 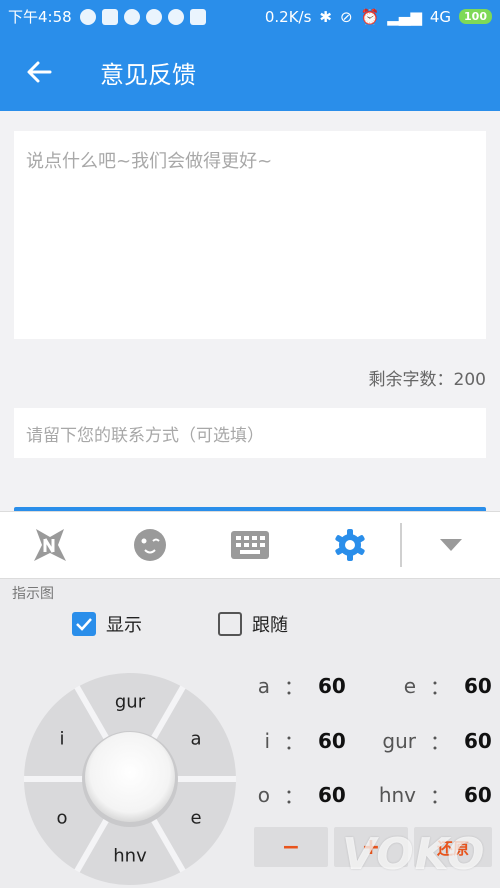 What do you see at coordinates (397, 794) in the screenshot?
I see `param-key: hnv` at bounding box center [397, 794].